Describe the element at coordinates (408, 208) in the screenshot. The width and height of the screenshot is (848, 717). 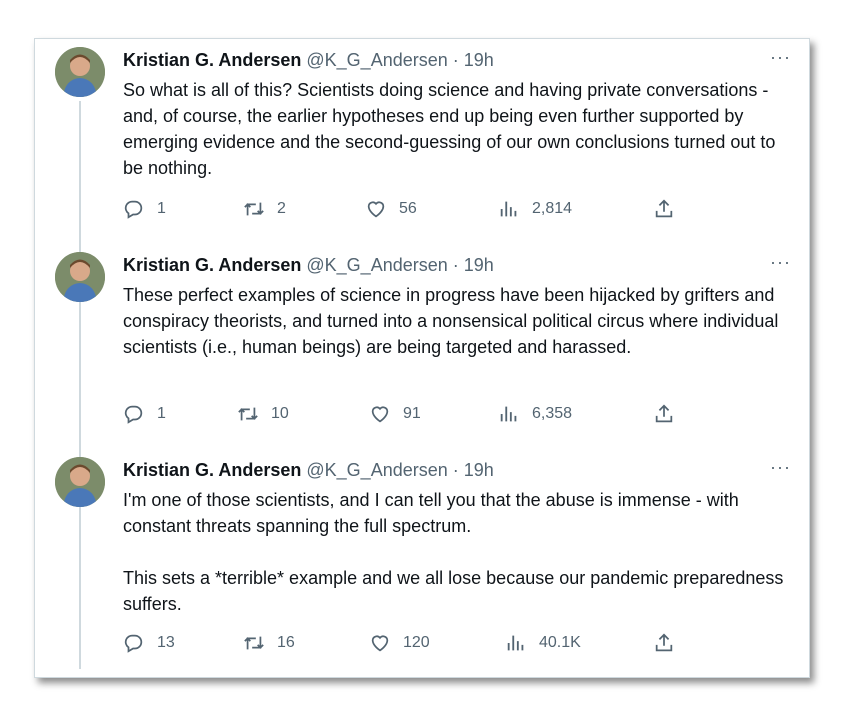
I see `like-count: 56` at that location.